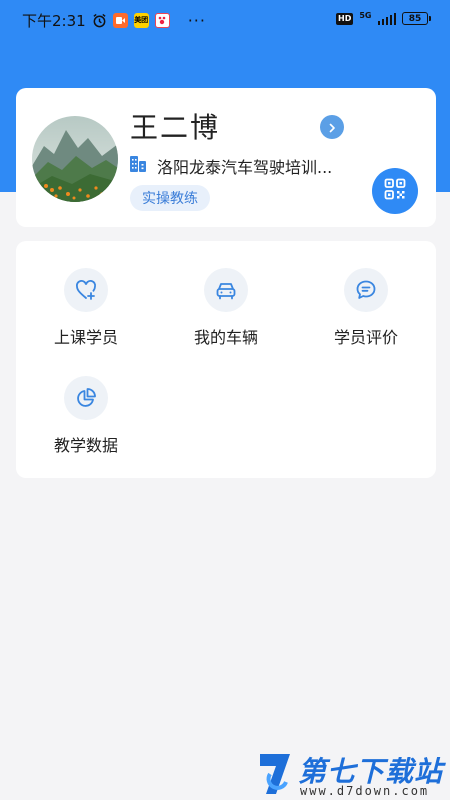 This screenshot has width=450, height=800. I want to click on signal-icon, so click(386, 18).